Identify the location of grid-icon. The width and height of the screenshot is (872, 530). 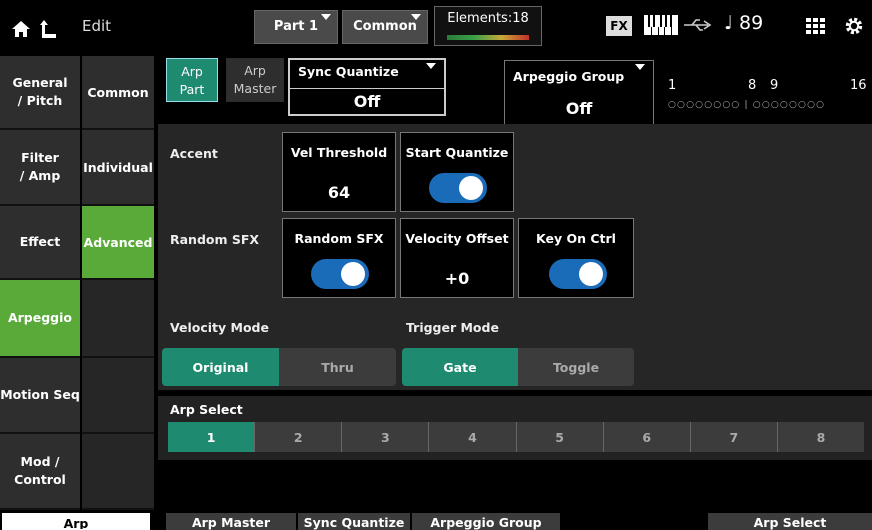
(816, 26).